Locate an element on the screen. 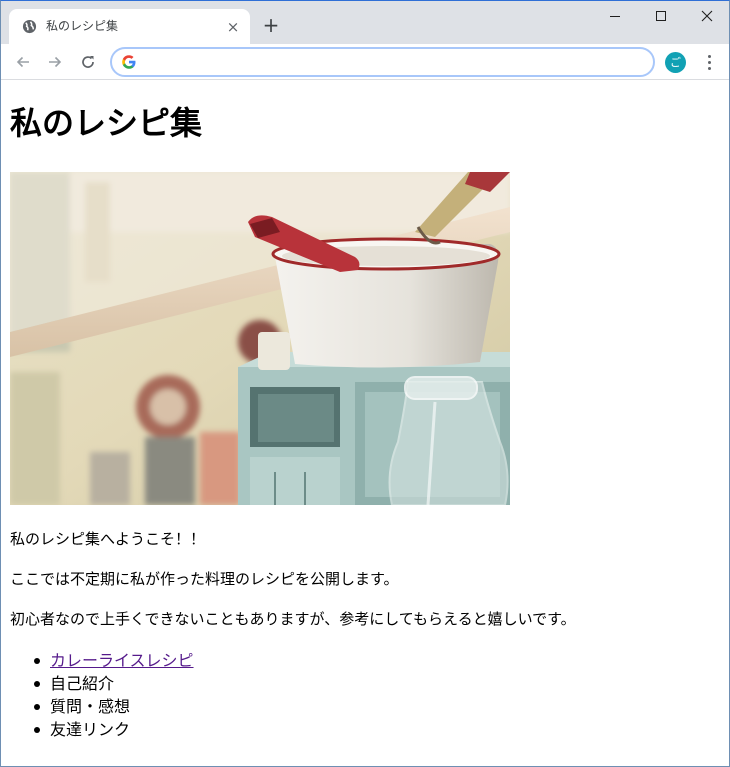 The width and height of the screenshot is (730, 767). vertical-dots-icon is located at coordinates (709, 62).